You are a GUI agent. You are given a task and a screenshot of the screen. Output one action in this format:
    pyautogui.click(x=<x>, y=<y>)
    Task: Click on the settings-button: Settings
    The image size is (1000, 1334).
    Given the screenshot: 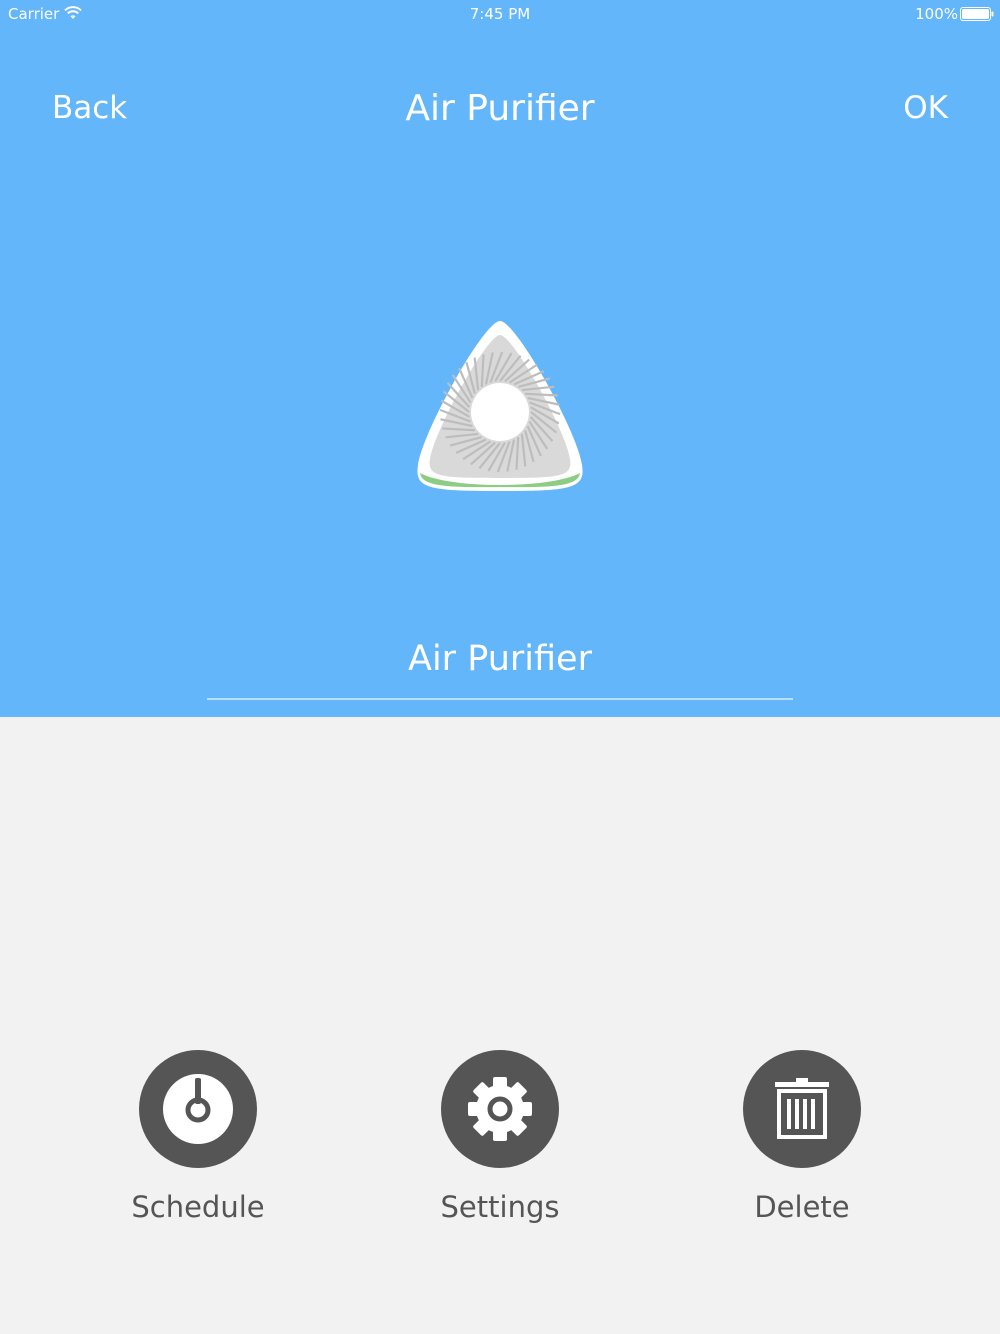 What is the action you would take?
    pyautogui.click(x=500, y=1137)
    